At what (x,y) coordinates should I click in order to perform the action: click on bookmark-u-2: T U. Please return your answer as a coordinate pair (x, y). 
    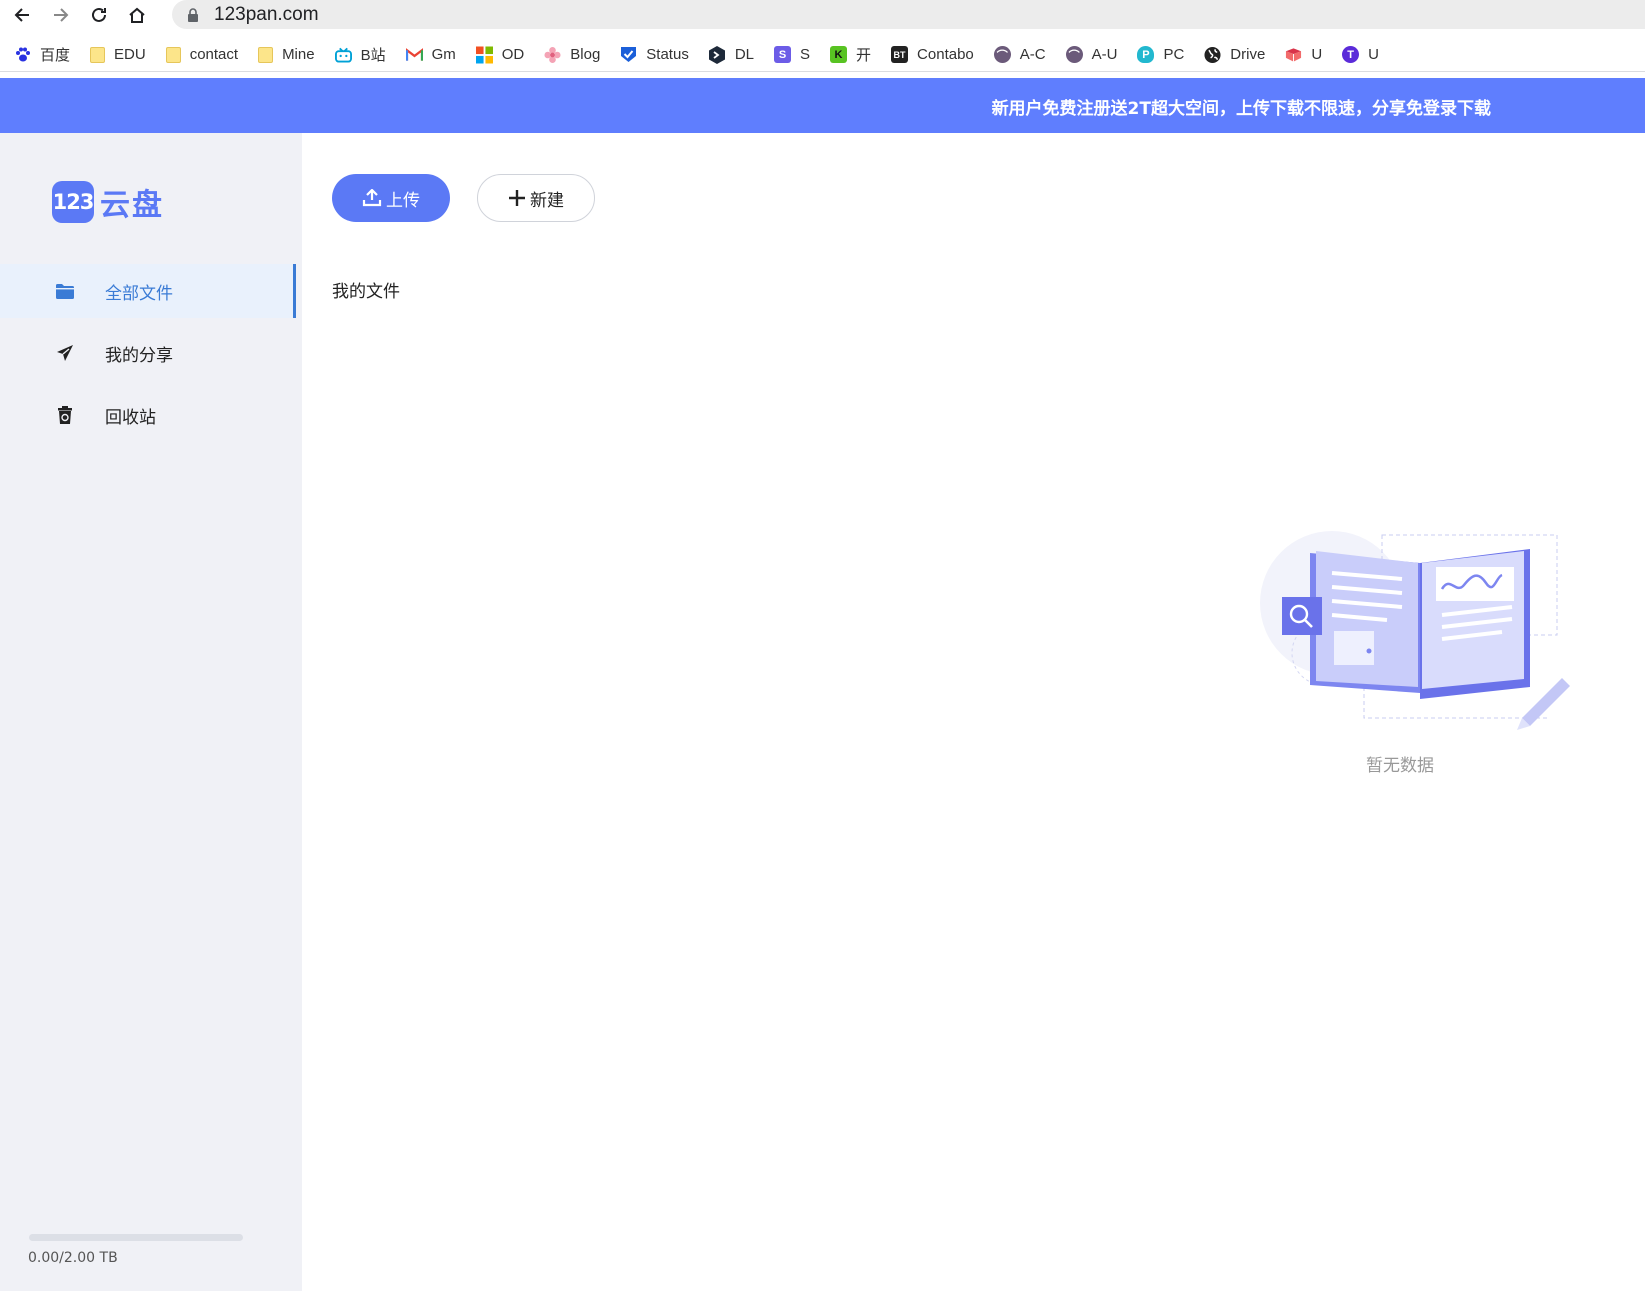
    Looking at the image, I should click on (1360, 54).